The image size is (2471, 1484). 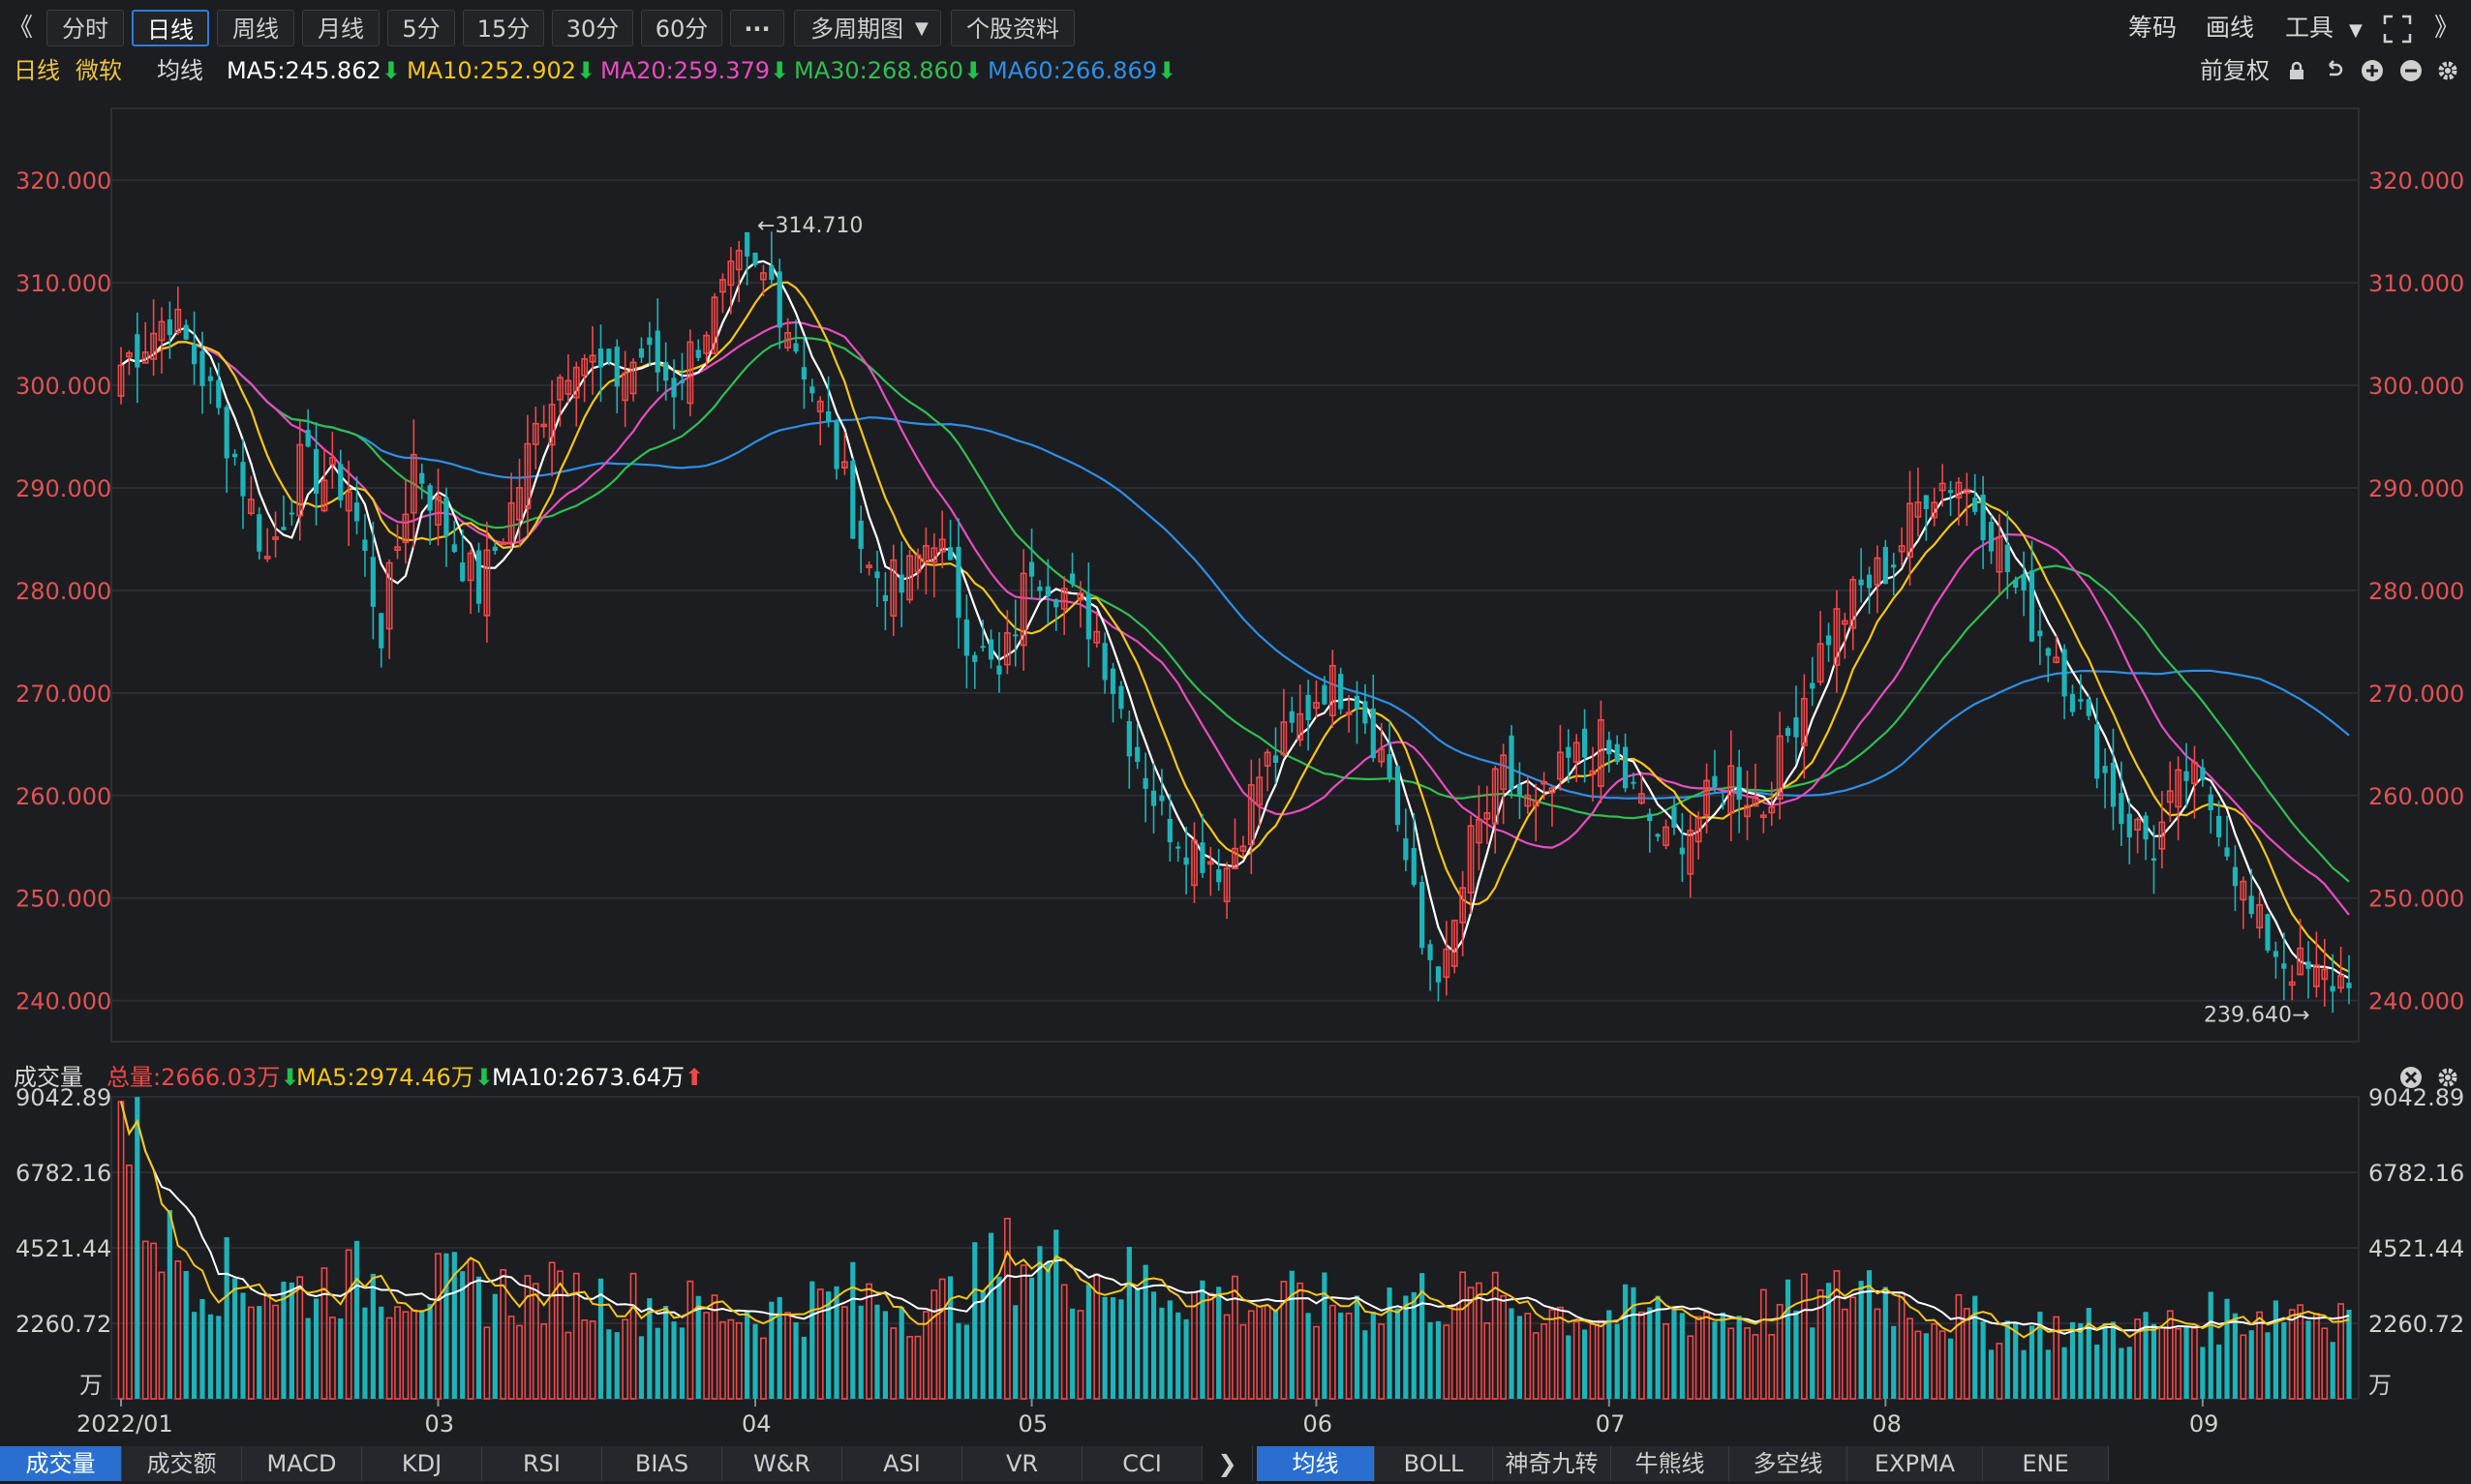 What do you see at coordinates (63, 386) in the screenshot?
I see `price-tick-label-left: 300.000` at bounding box center [63, 386].